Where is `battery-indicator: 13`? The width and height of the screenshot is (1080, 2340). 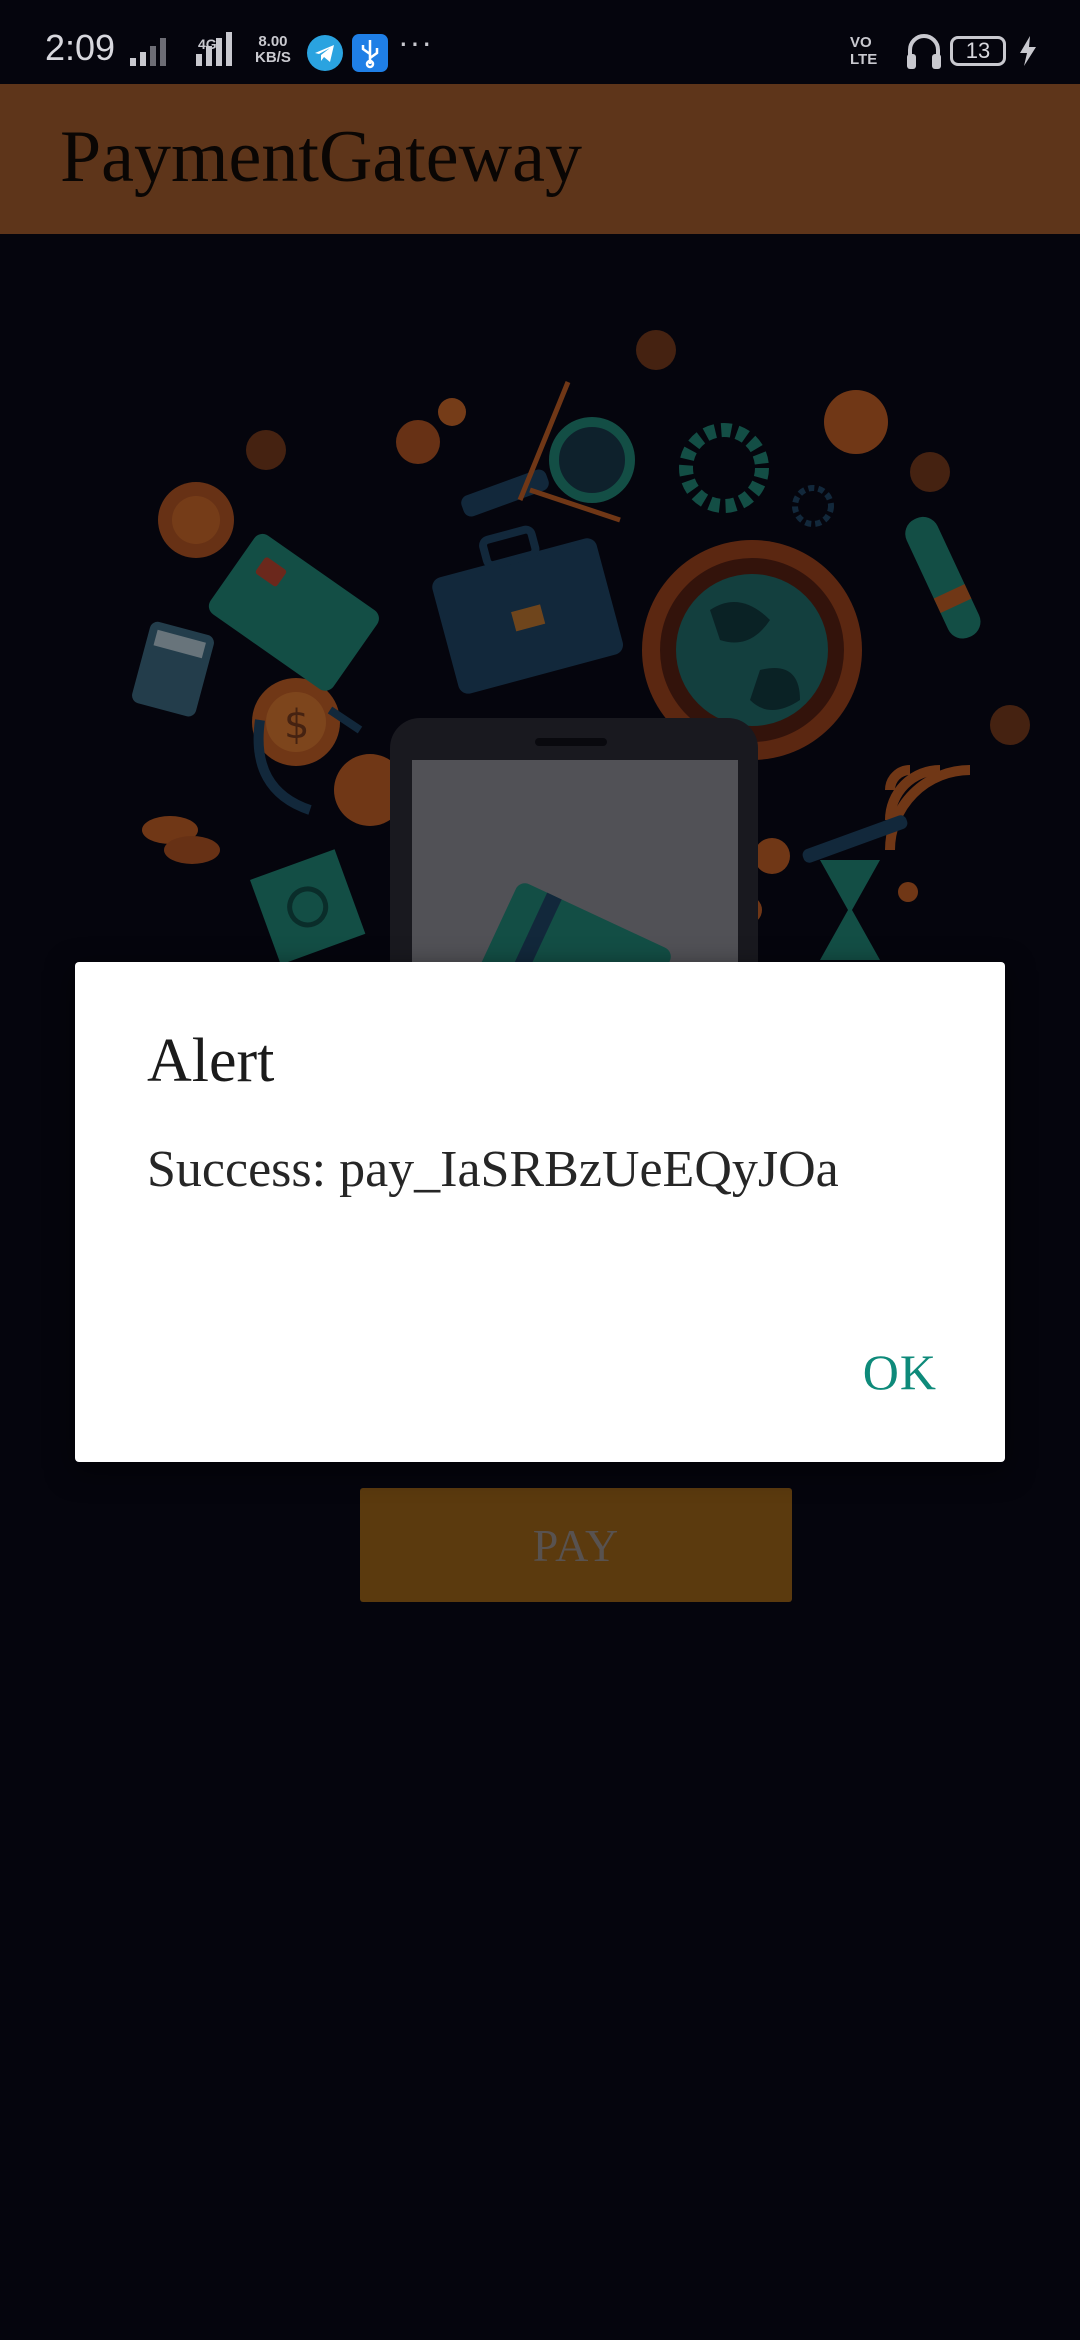 battery-indicator: 13 is located at coordinates (978, 51).